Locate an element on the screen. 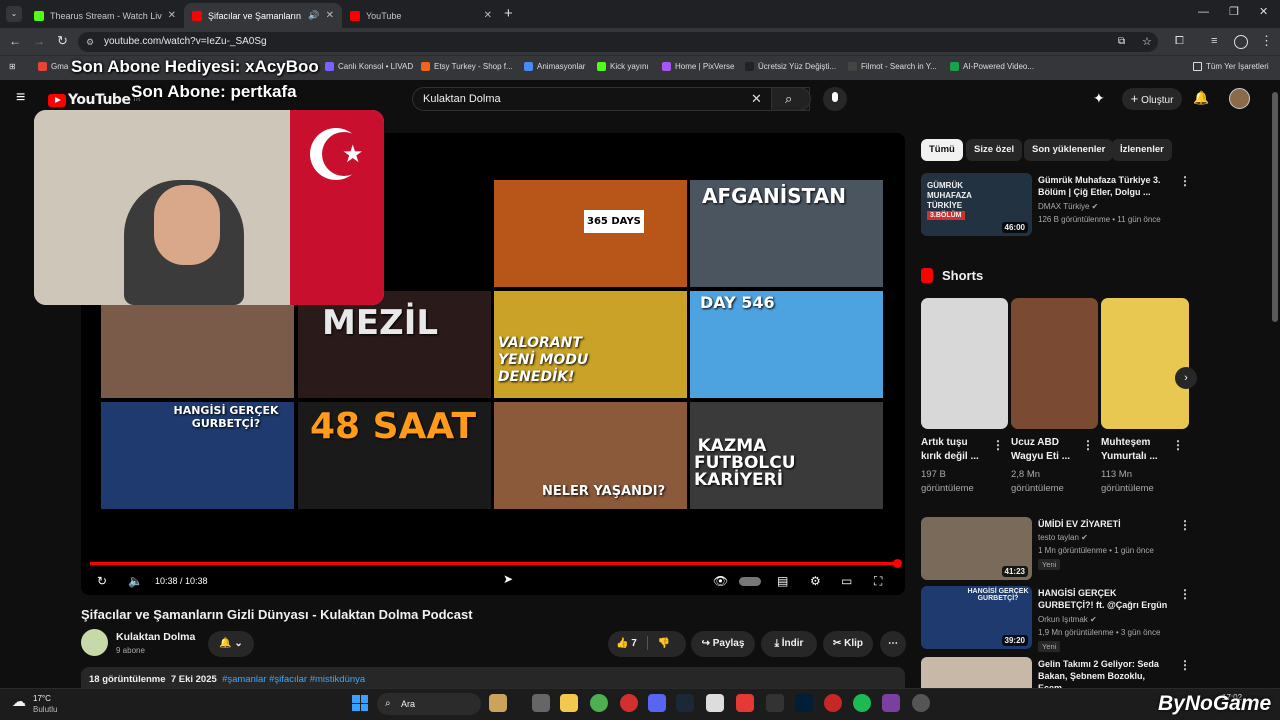 The width and height of the screenshot is (1280, 720). bookmark-item: Canlı Konsol • LIVAD is located at coordinates (369, 66).